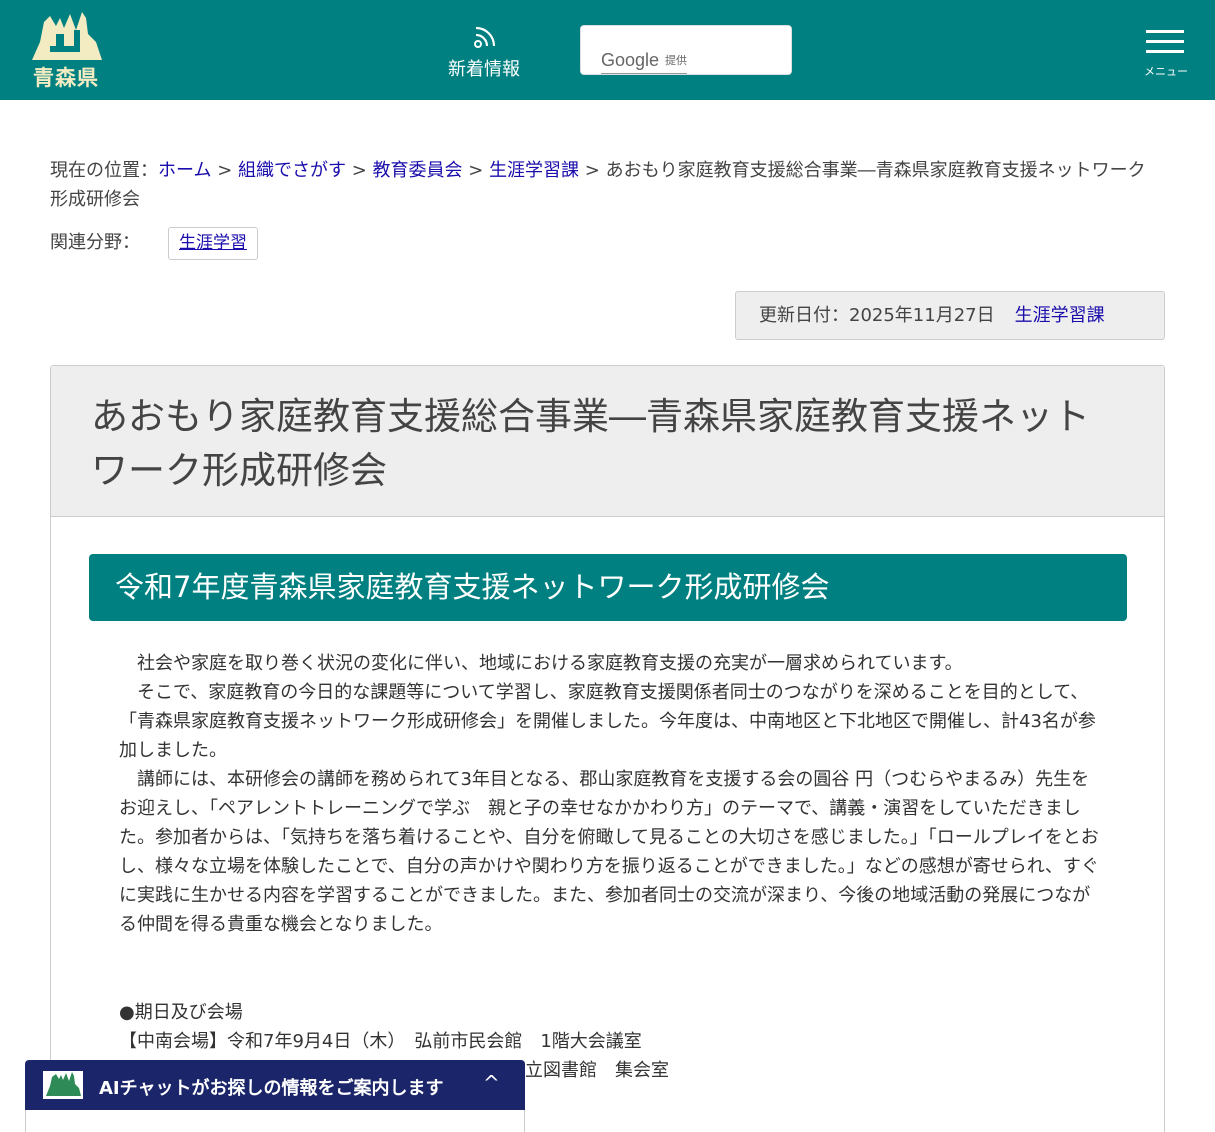 The image size is (1215, 1132). I want to click on menu-button: メニュー, so click(1166, 54).